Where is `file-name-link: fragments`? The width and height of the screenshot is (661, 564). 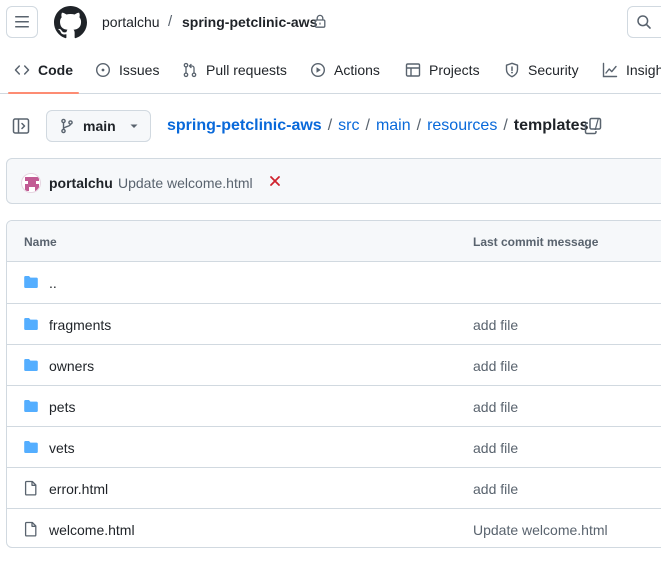
file-name-link: fragments is located at coordinates (80, 325).